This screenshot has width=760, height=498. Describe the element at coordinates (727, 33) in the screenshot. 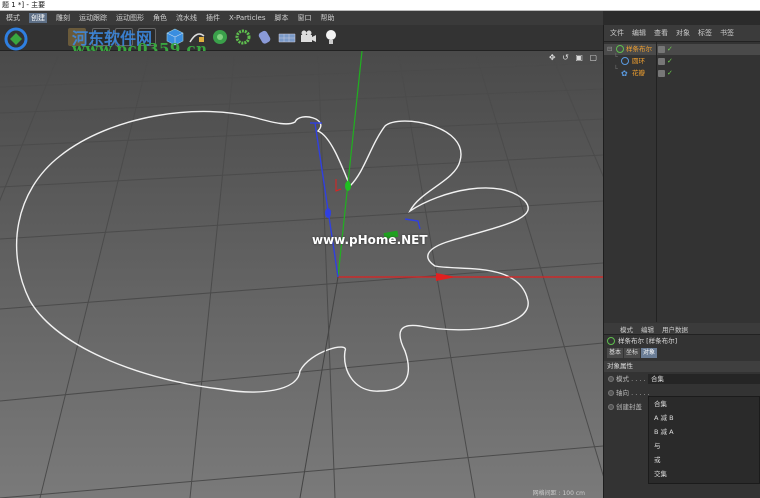

I see `om-menu-bookmarks: 书签` at that location.